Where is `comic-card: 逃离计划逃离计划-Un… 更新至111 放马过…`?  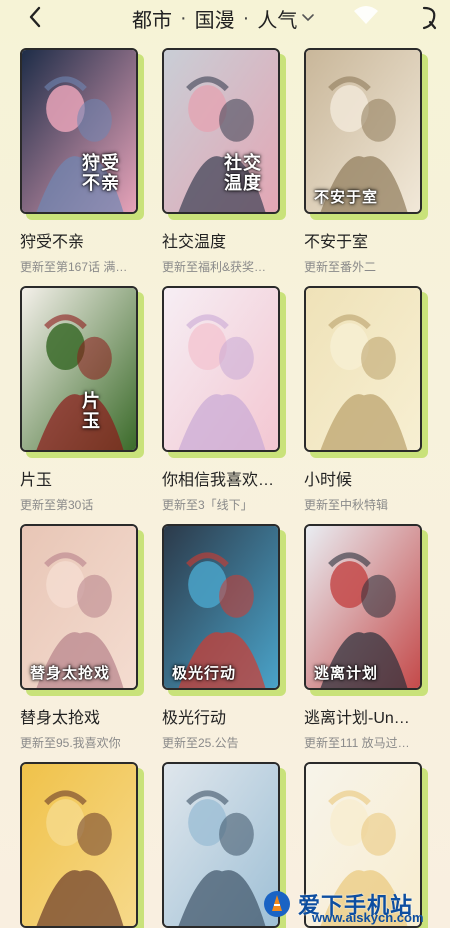
comic-card: 逃离计划逃离计划-Un… 更新至111 放马过… is located at coordinates (366, 637).